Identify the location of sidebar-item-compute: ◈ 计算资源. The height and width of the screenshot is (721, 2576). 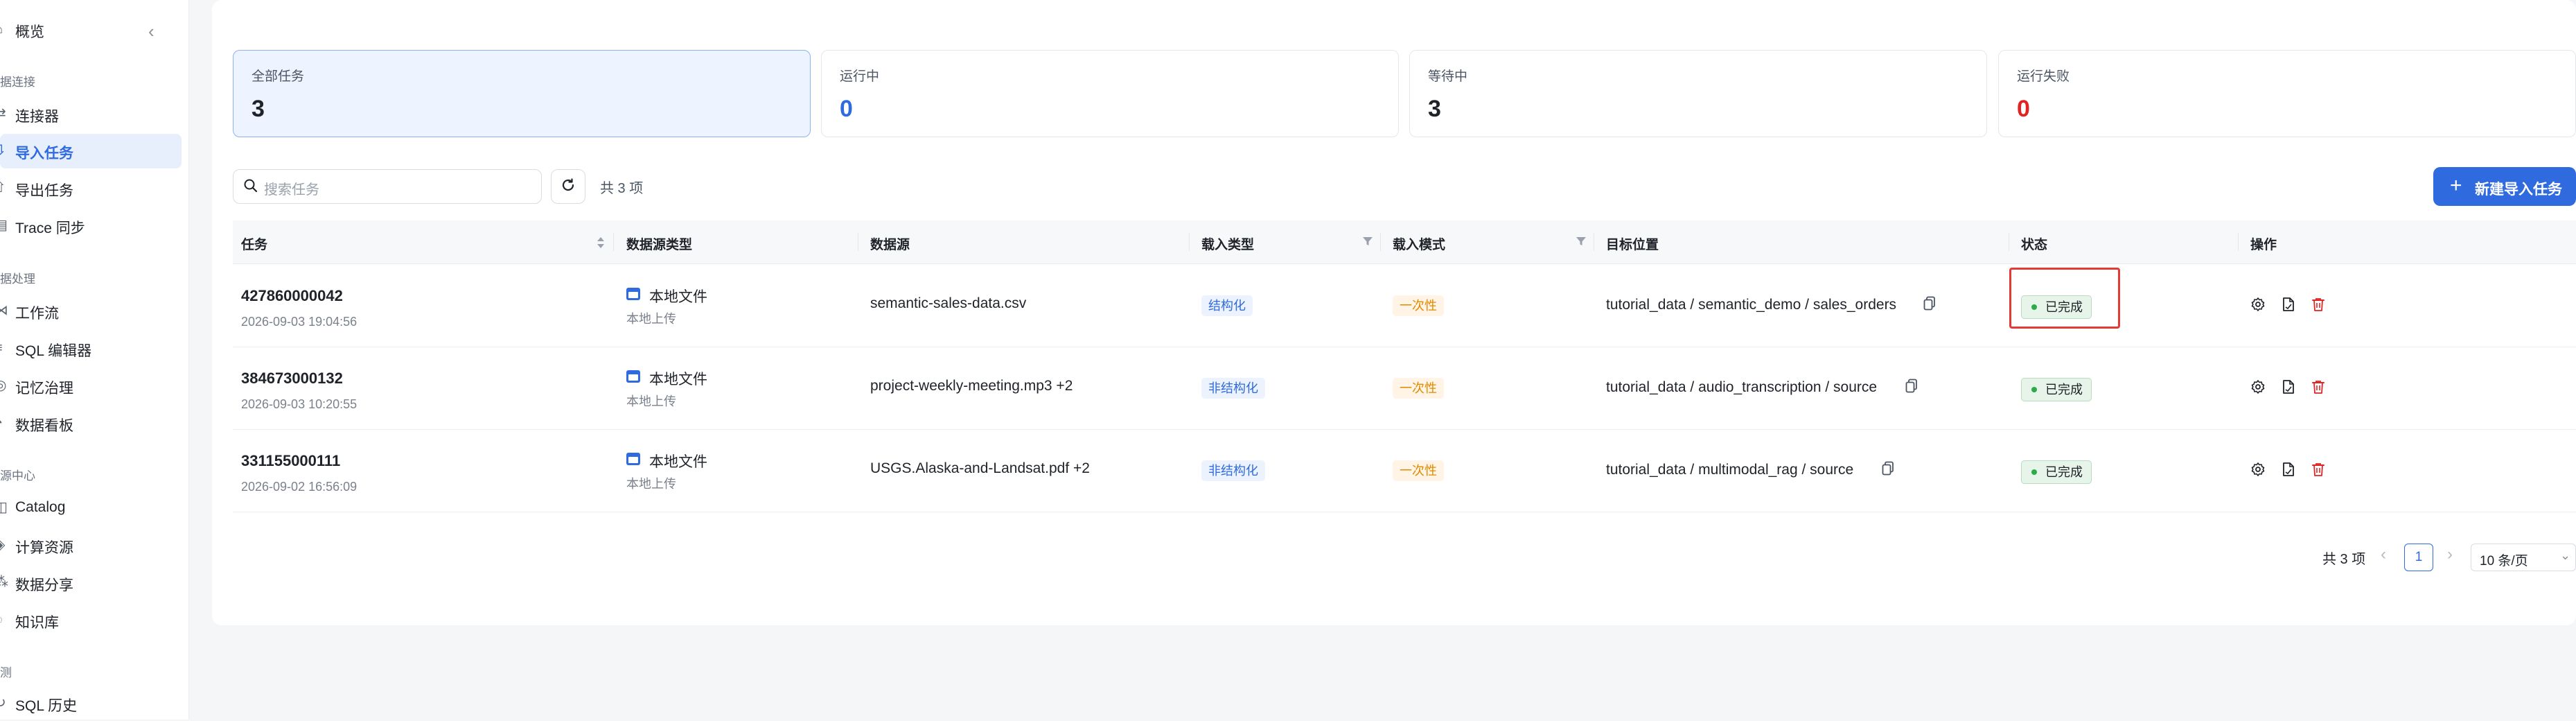
(91, 545).